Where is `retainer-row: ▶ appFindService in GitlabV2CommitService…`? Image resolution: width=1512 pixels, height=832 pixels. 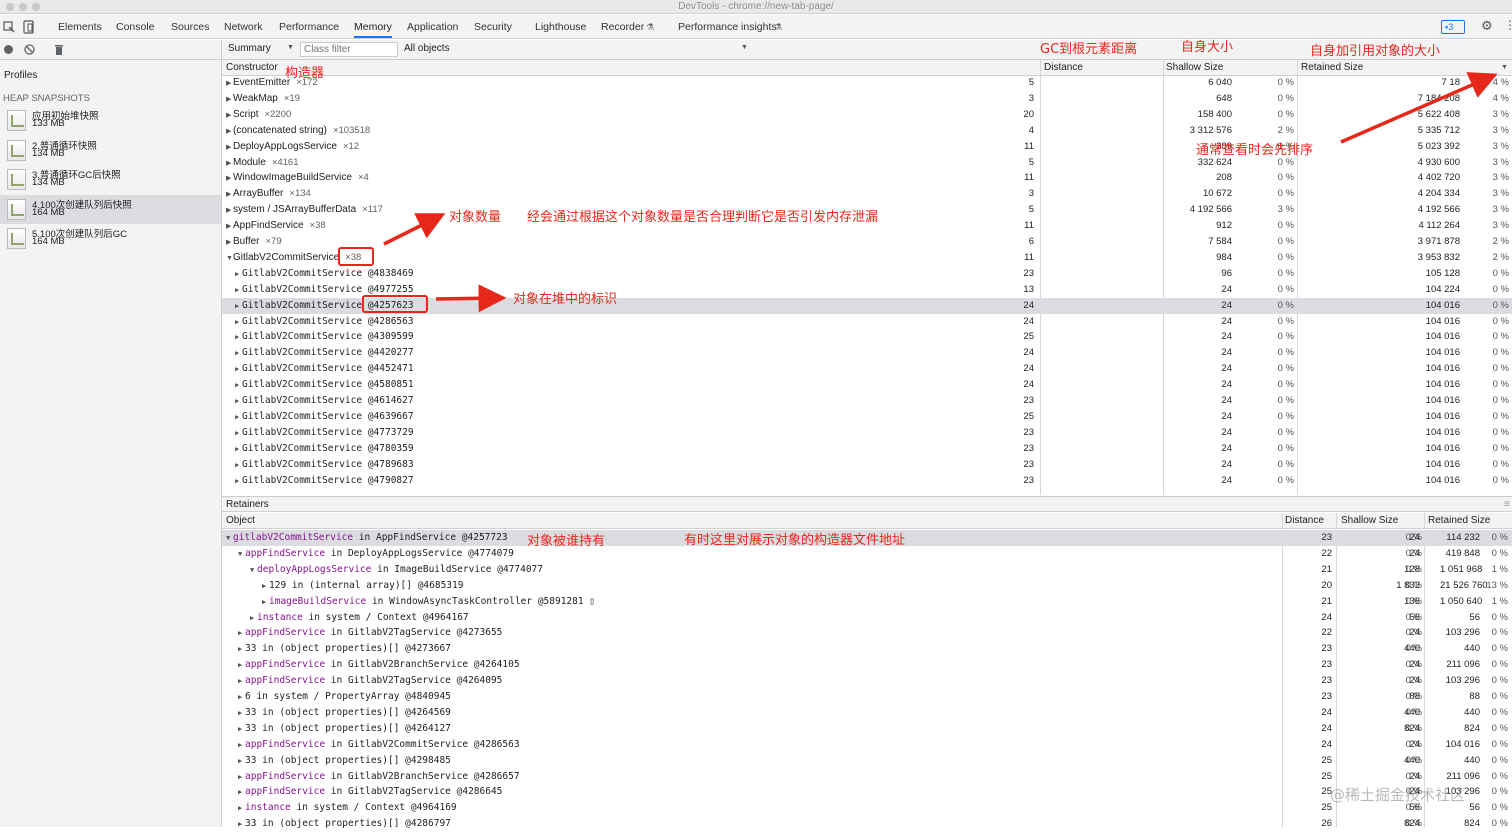
retainer-row: ▶ appFindService in GitlabV2CommitService… is located at coordinates (867, 745).